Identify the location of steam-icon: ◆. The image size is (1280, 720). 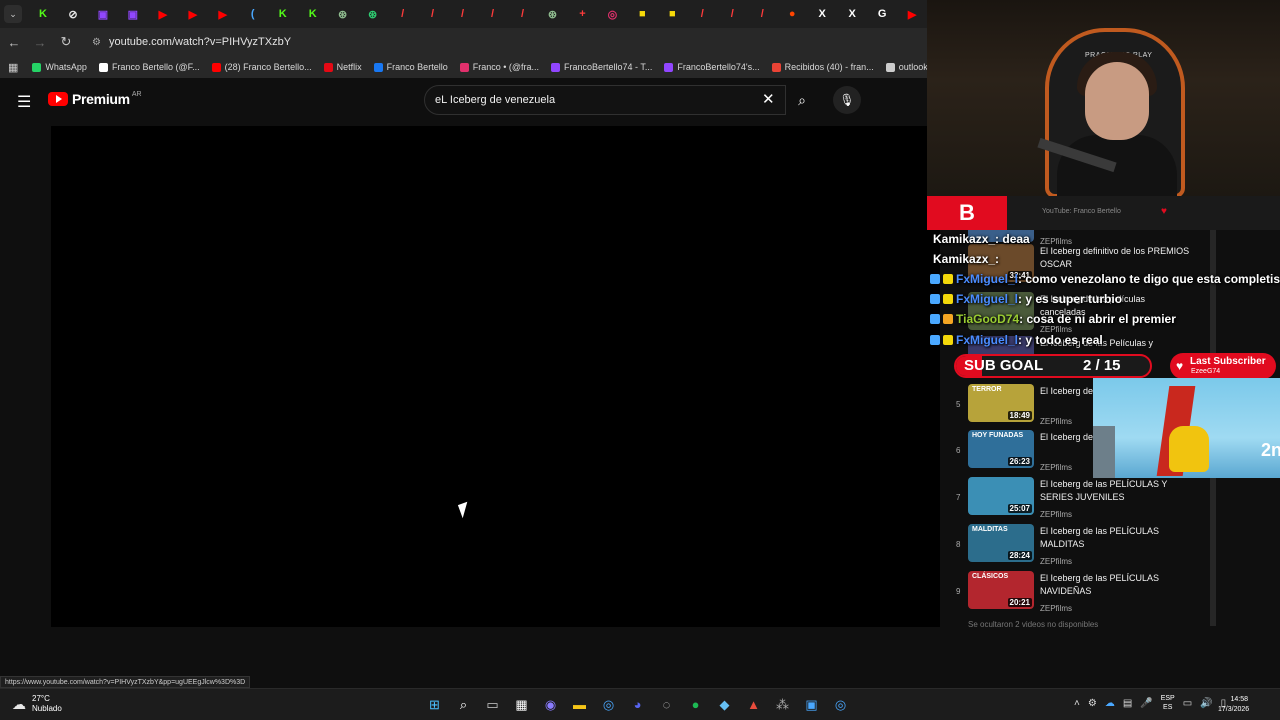
(724, 704).